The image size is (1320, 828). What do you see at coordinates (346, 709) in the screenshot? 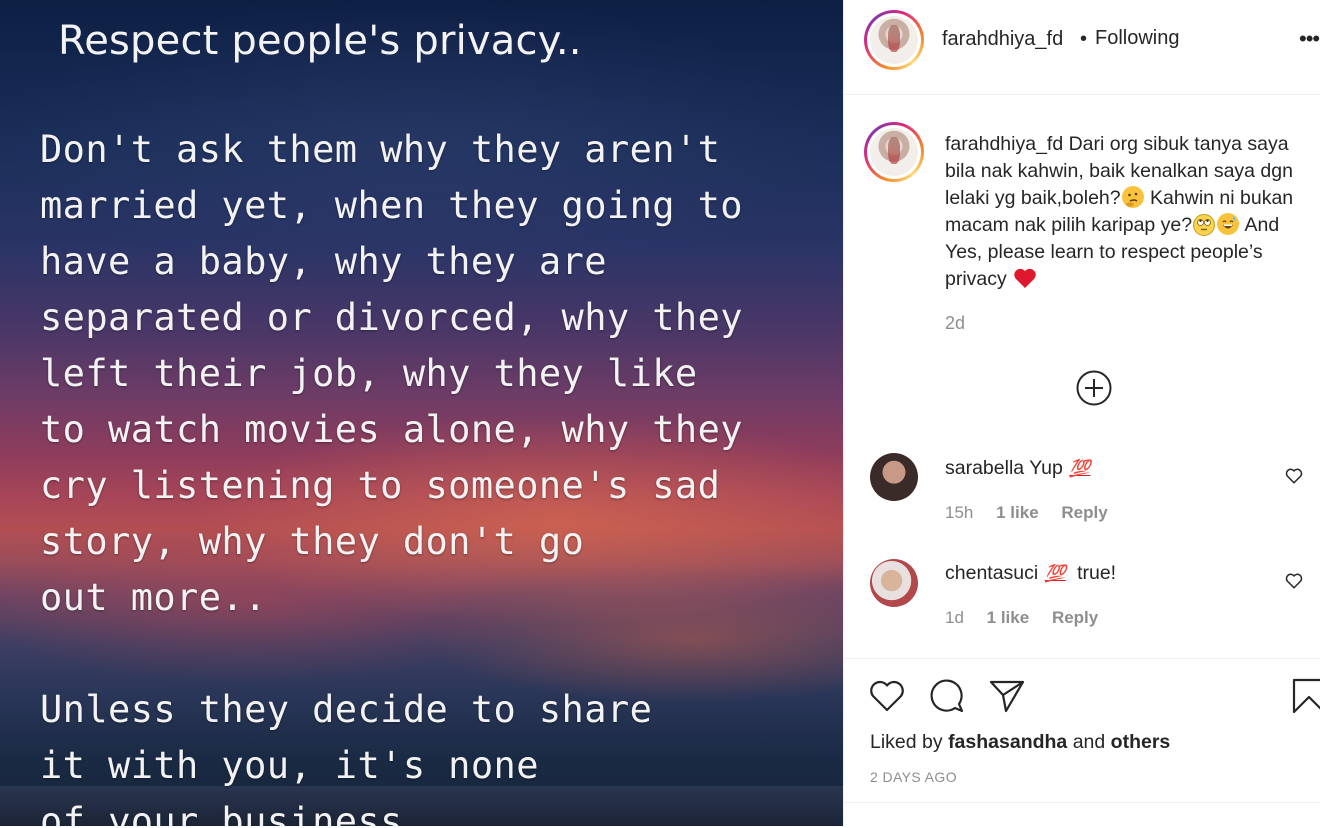
I see `image-text-line: Unless they decide to share` at bounding box center [346, 709].